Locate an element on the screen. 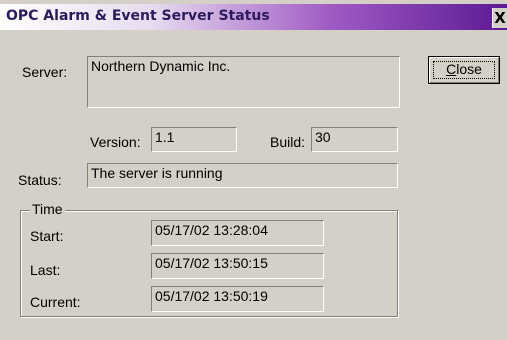 Image resolution: width=507 pixels, height=340 pixels. close-icon: X is located at coordinates (499, 18).